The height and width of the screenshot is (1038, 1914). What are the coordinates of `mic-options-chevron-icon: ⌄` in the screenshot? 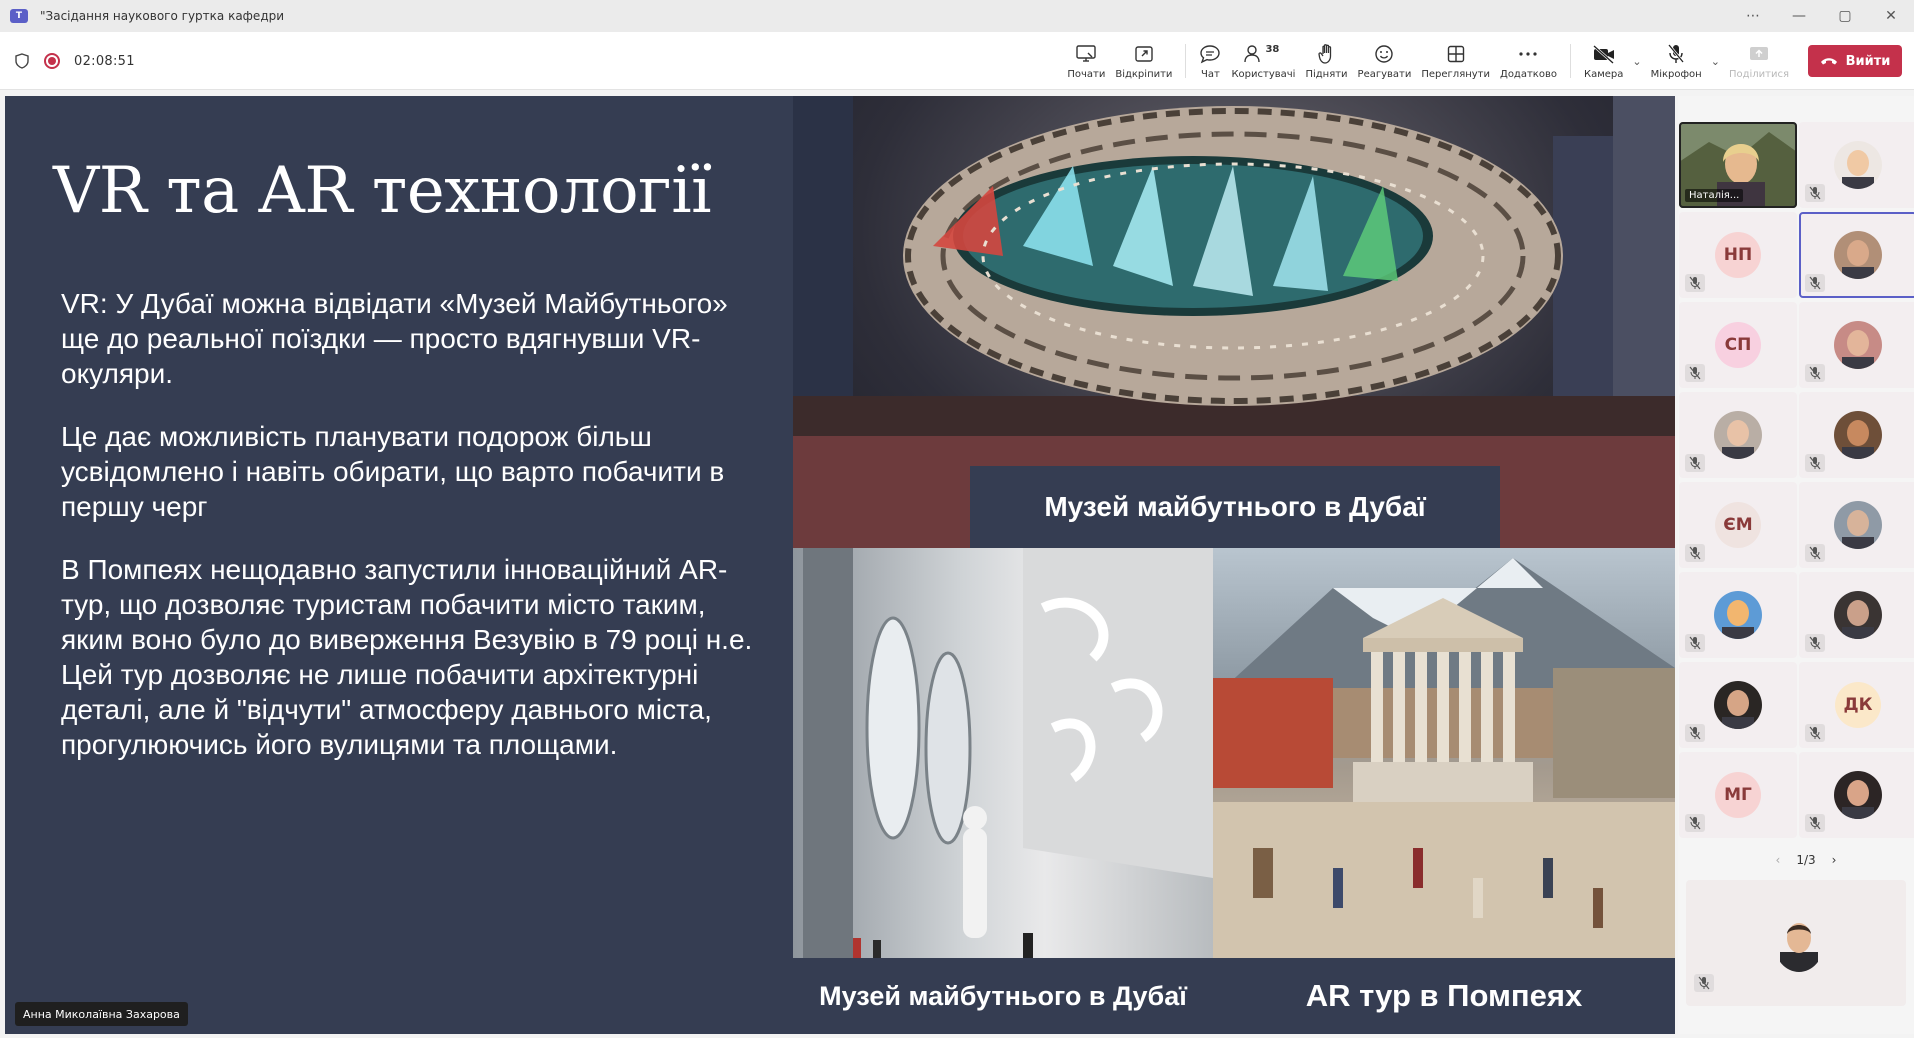 It's located at (1715, 61).